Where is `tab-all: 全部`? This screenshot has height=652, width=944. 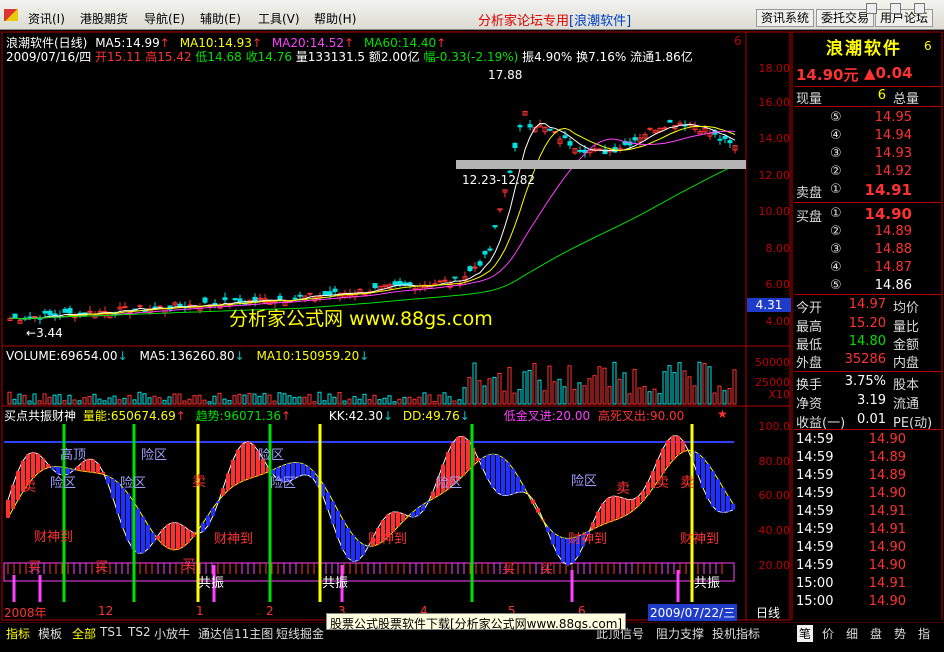
tab-all: 全部 is located at coordinates (84, 633).